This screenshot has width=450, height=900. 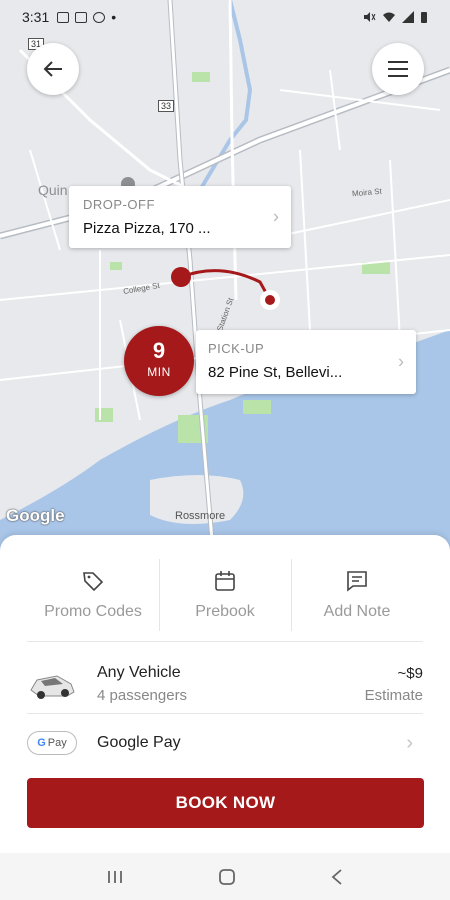 What do you see at coordinates (36, 17) in the screenshot?
I see `status-time: 3:31` at bounding box center [36, 17].